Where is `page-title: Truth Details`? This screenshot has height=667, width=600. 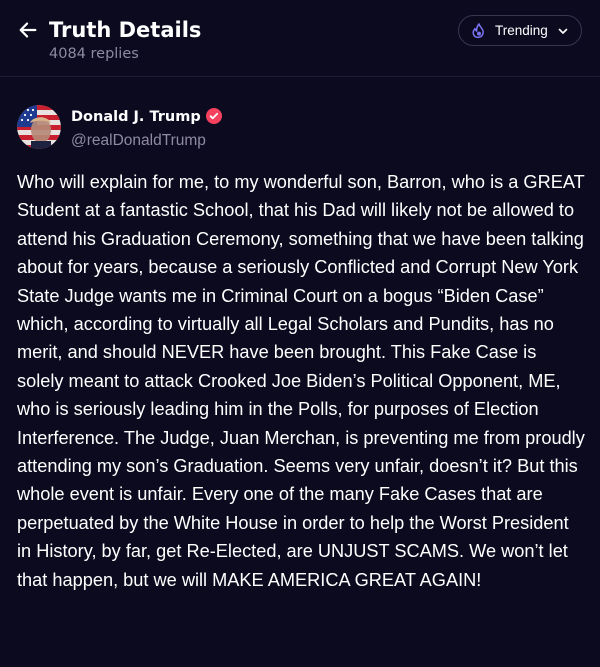
page-title: Truth Details is located at coordinates (125, 30).